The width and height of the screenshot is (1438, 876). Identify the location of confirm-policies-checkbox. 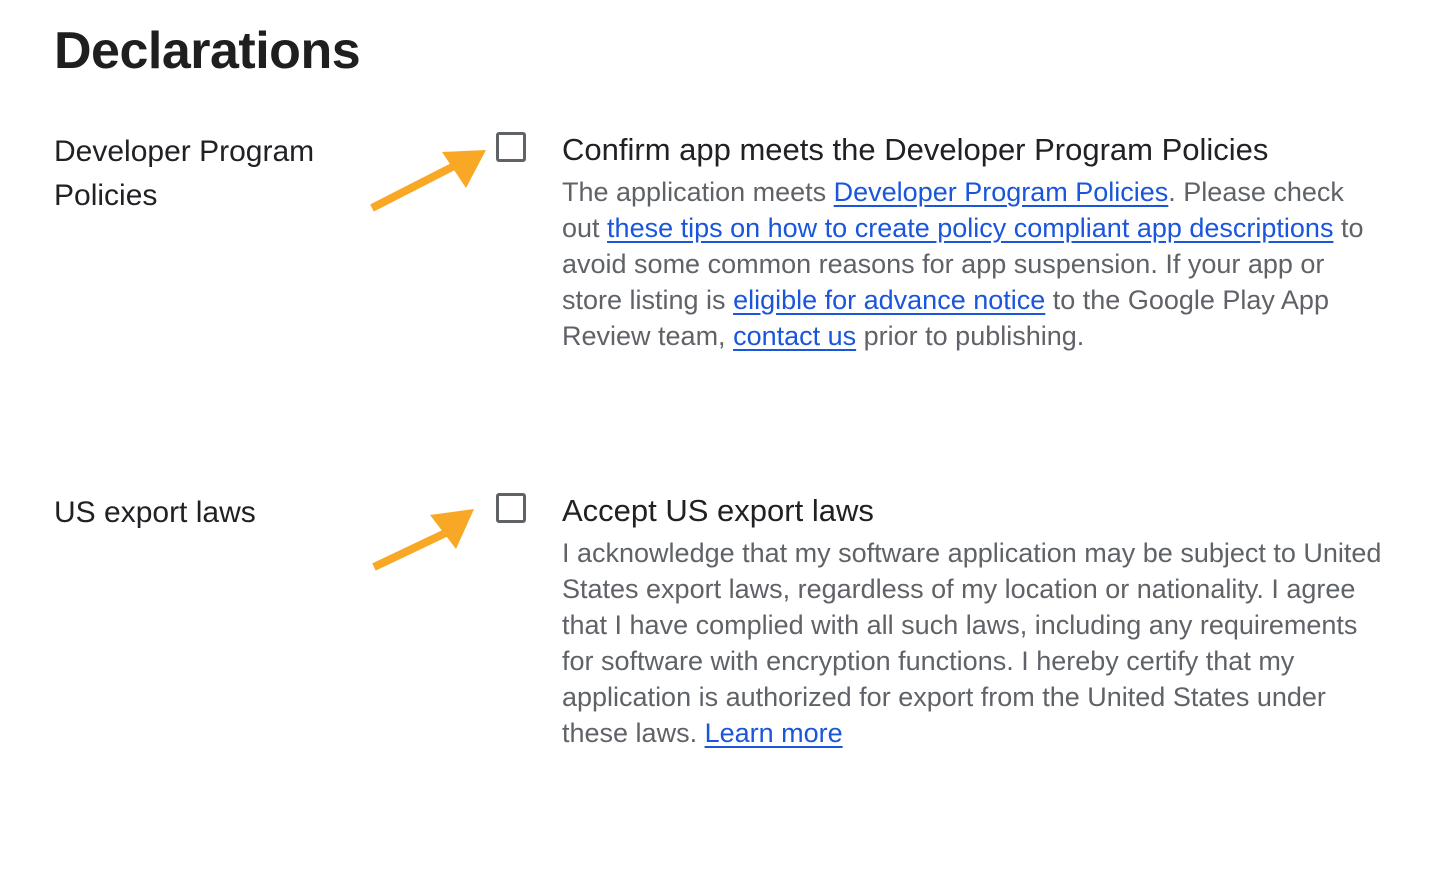
(511, 147).